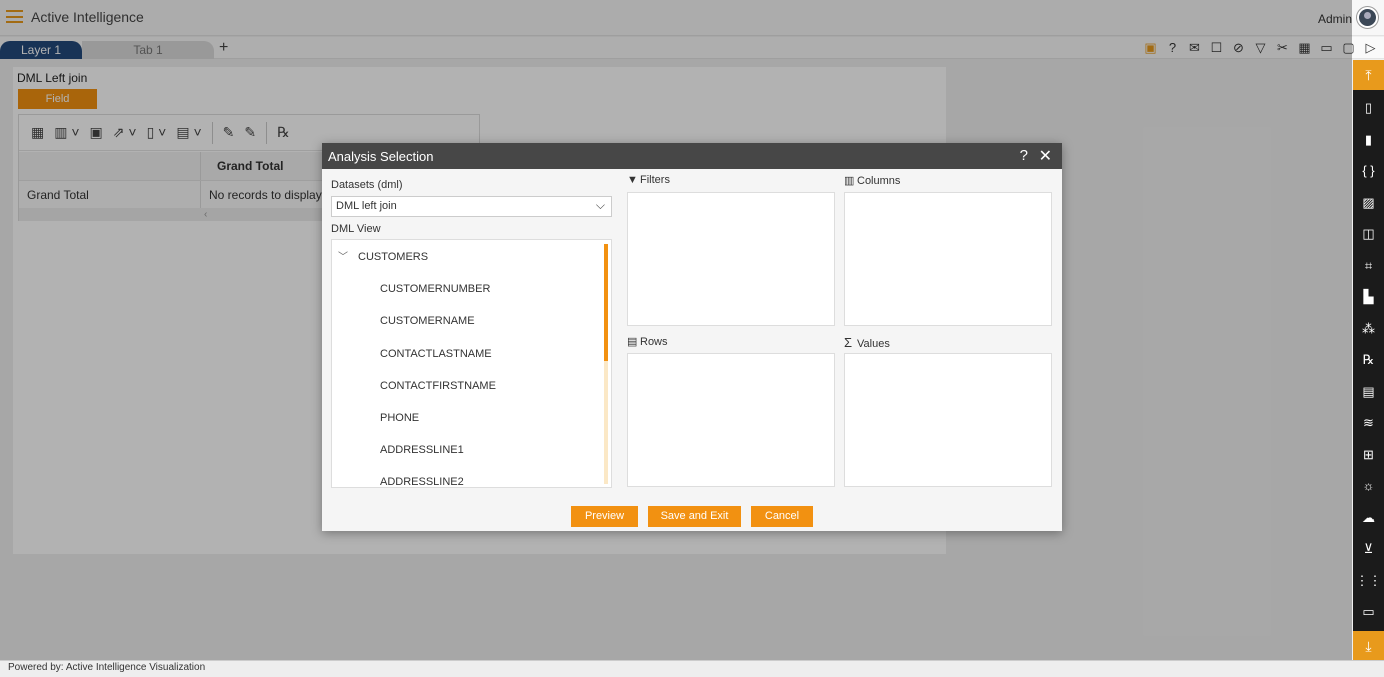 The height and width of the screenshot is (677, 1384). Describe the element at coordinates (731, 420) in the screenshot. I see `rows-drop-zone` at that location.